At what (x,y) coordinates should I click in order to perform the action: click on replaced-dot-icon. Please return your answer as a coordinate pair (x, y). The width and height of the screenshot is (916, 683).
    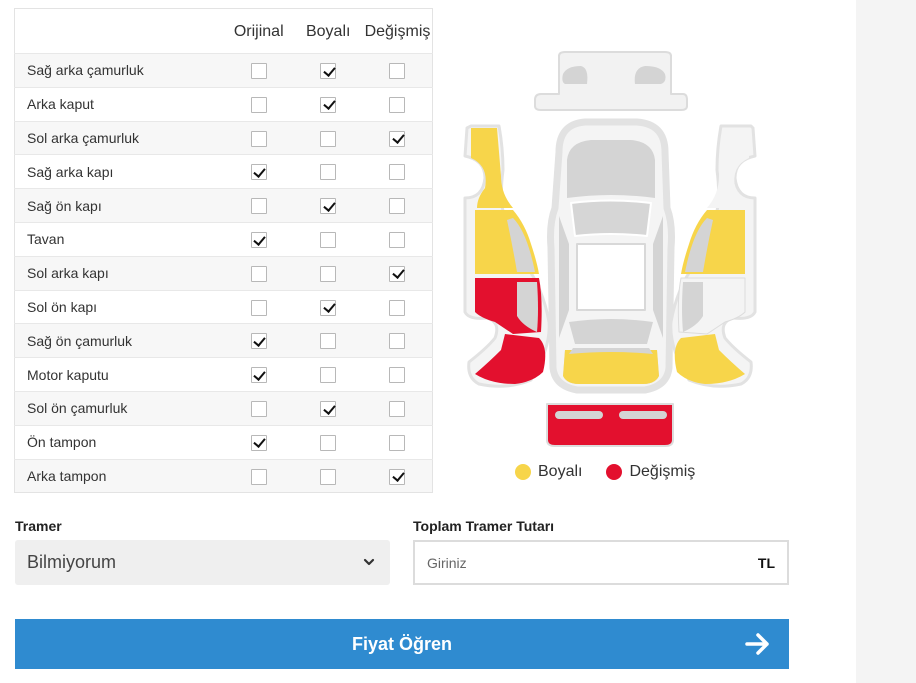
    Looking at the image, I should click on (614, 472).